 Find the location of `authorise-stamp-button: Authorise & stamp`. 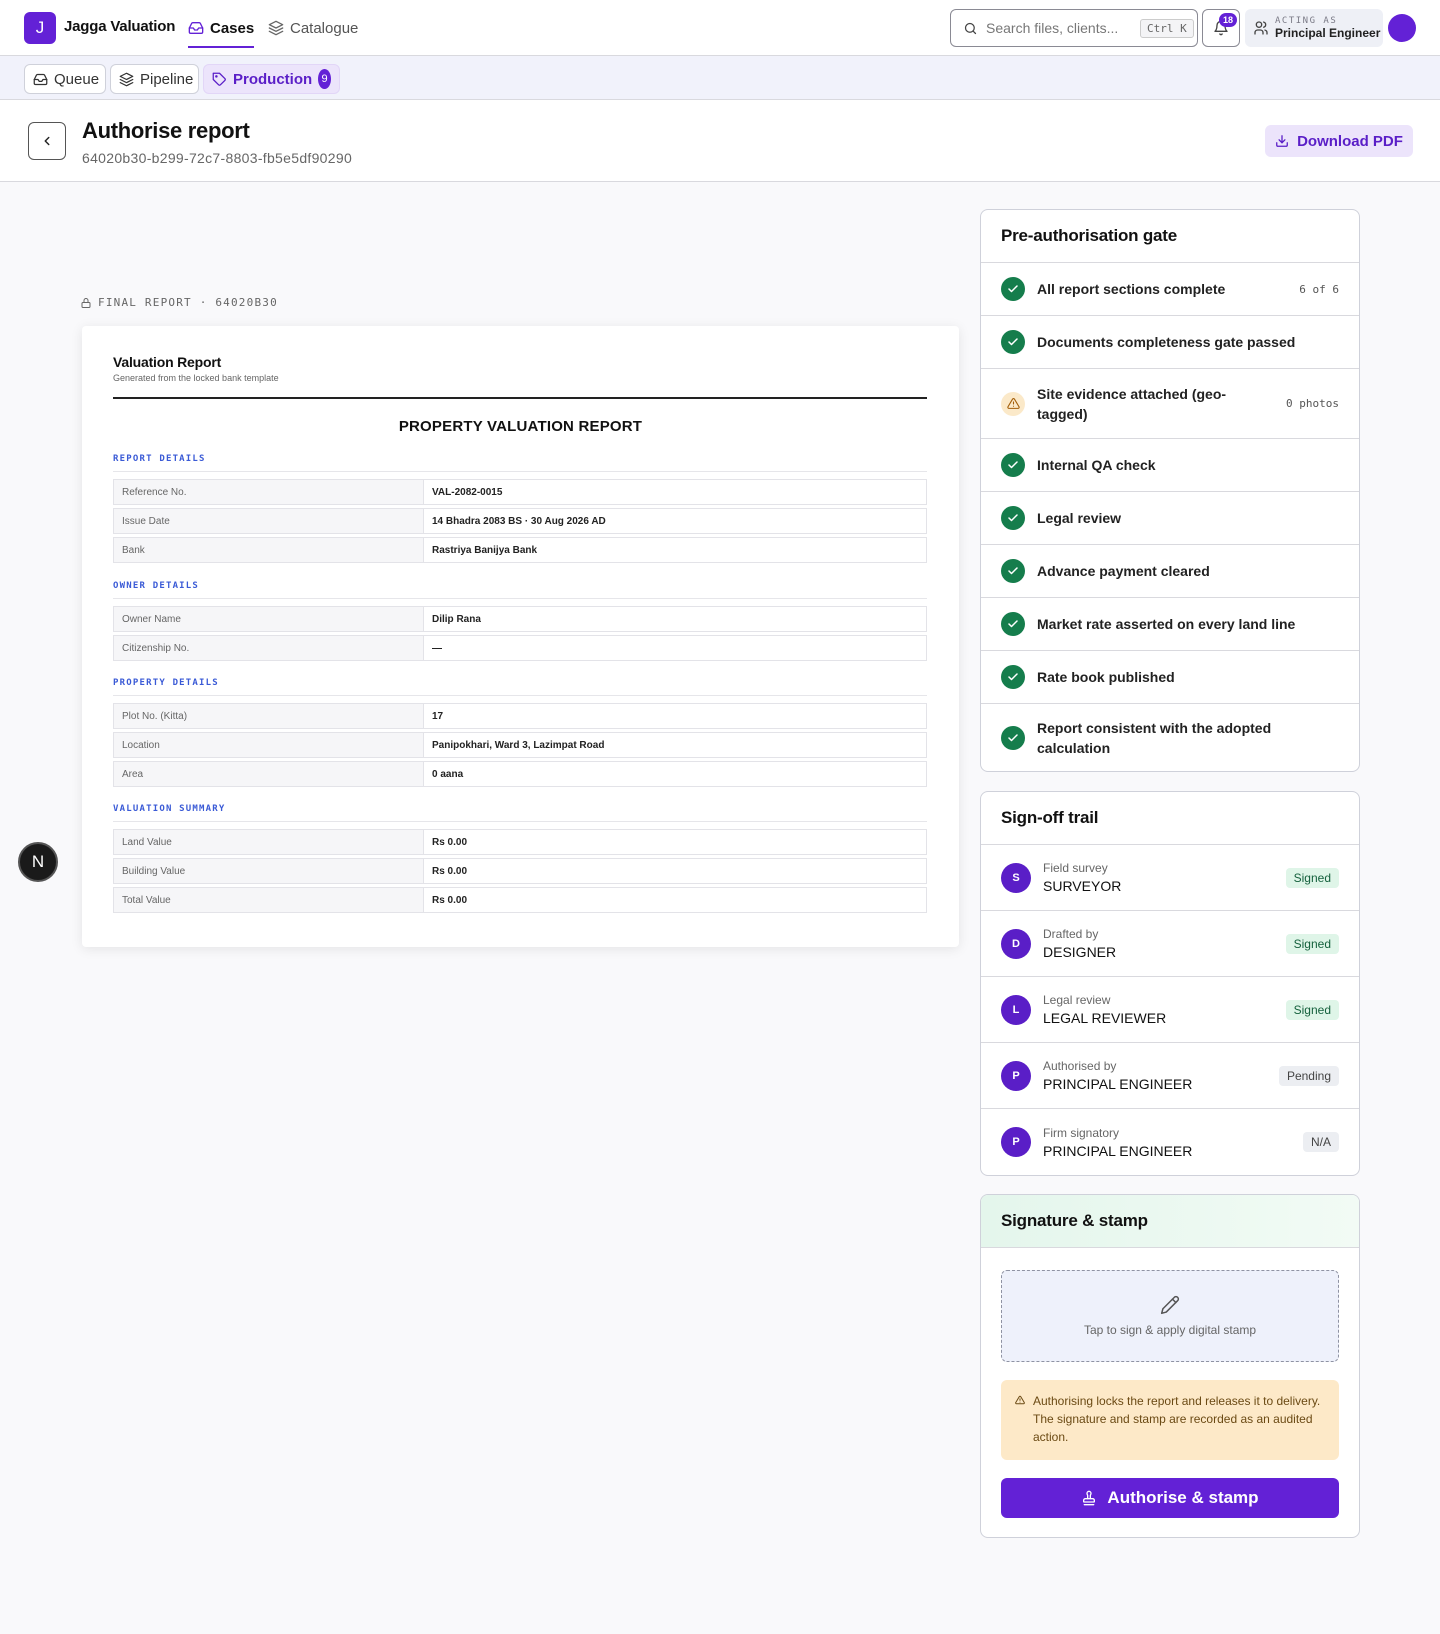

authorise-stamp-button: Authorise & stamp is located at coordinates (1170, 1498).